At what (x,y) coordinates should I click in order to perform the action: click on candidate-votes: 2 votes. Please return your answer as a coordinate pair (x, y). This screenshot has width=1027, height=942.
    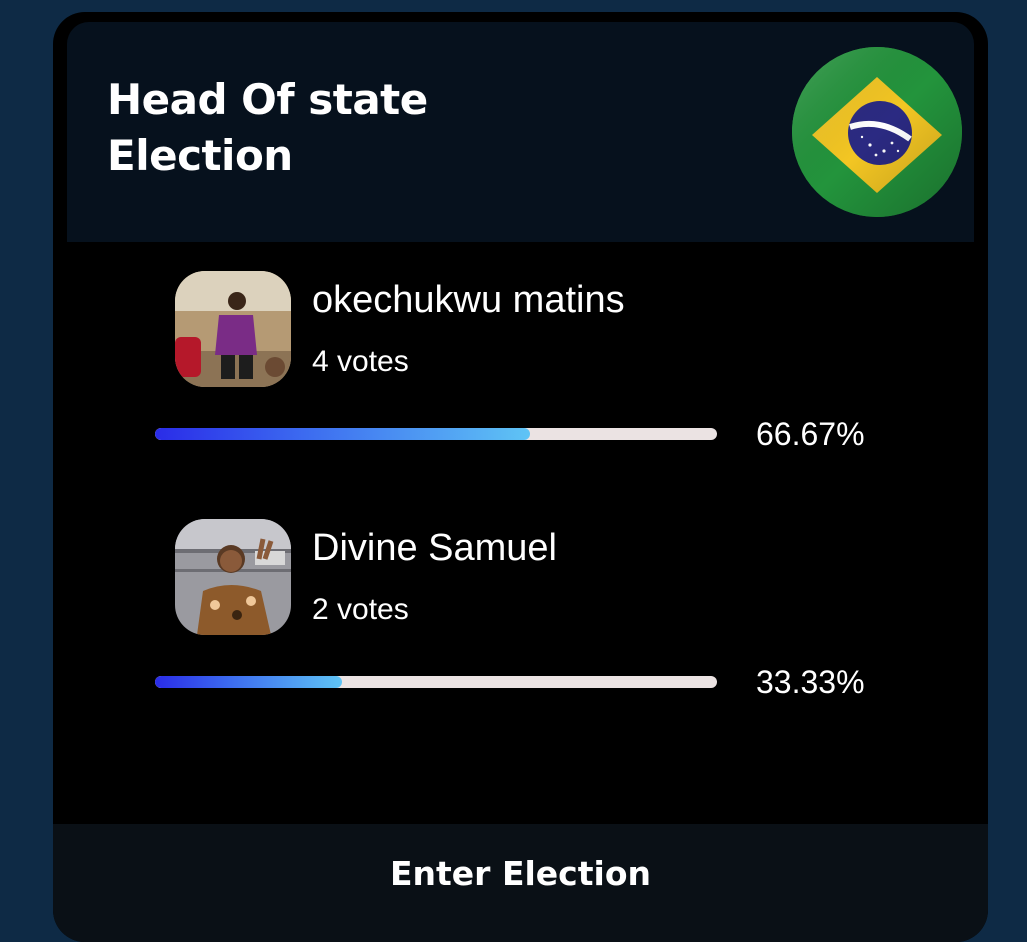
    Looking at the image, I should click on (360, 609).